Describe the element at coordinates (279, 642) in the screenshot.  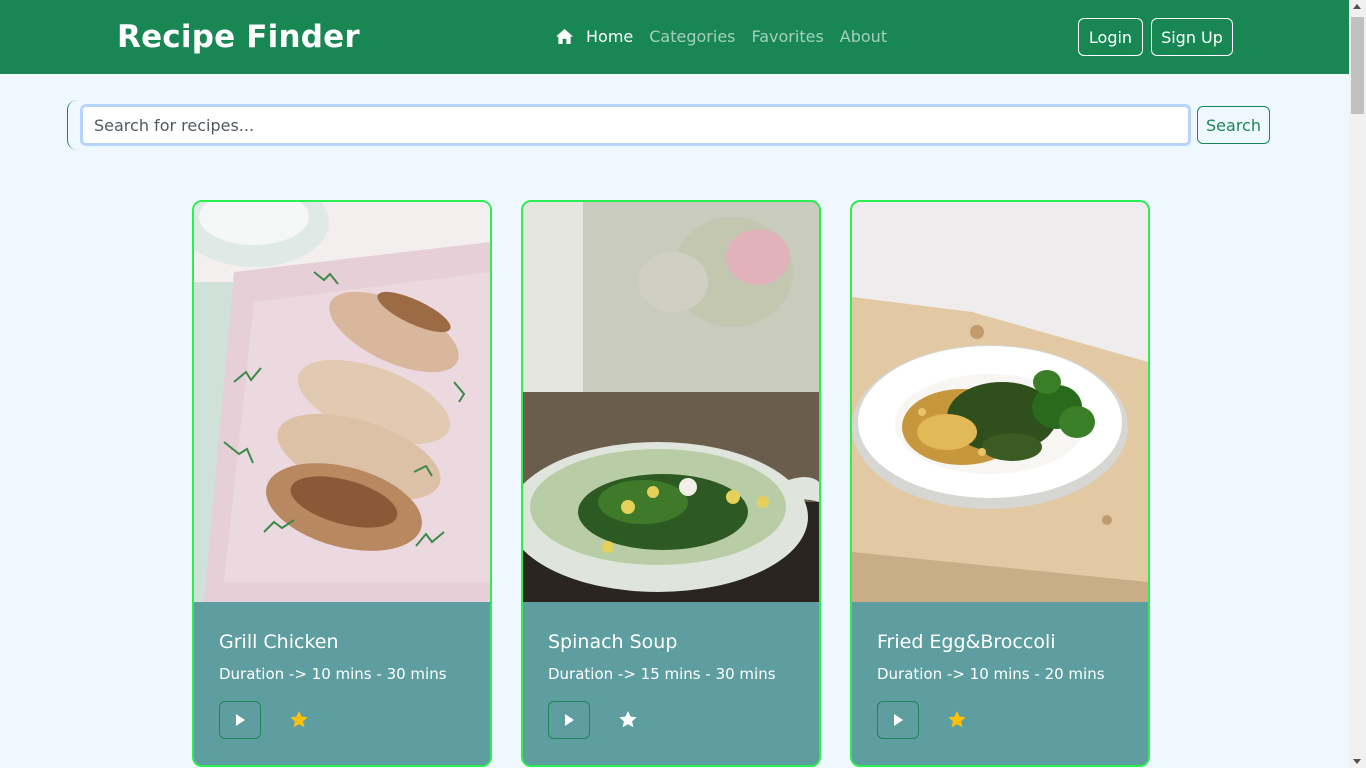
I see `recipe-title: Grill Chicken` at that location.